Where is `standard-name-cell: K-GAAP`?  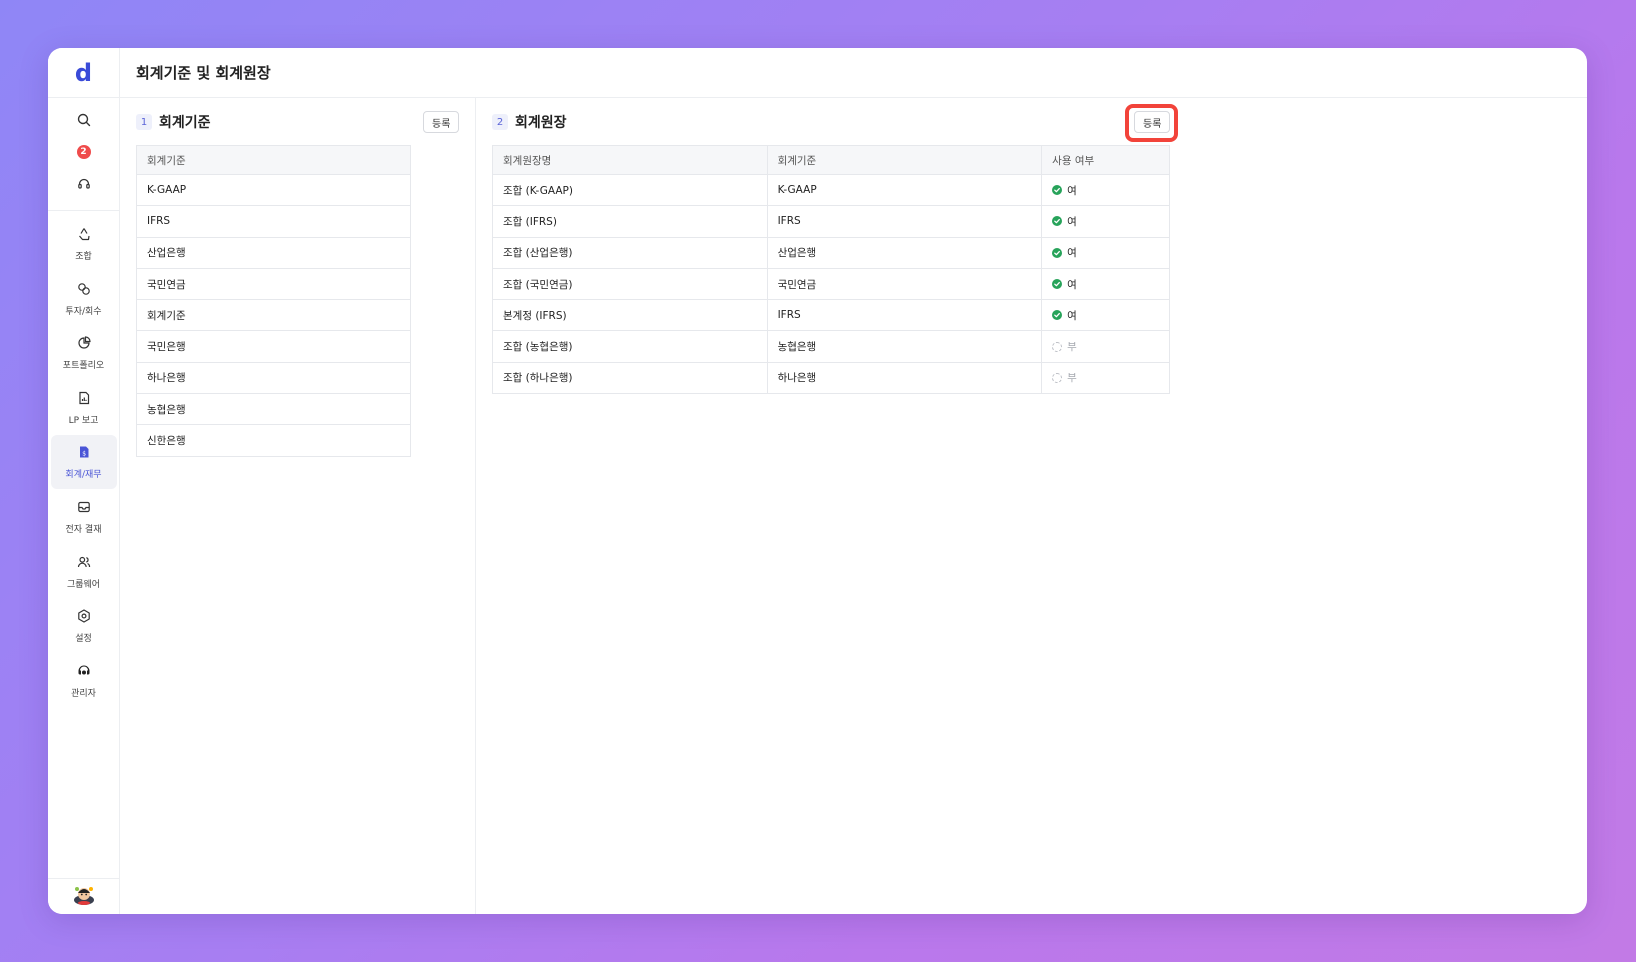
standard-name-cell: K-GAAP is located at coordinates (273, 190).